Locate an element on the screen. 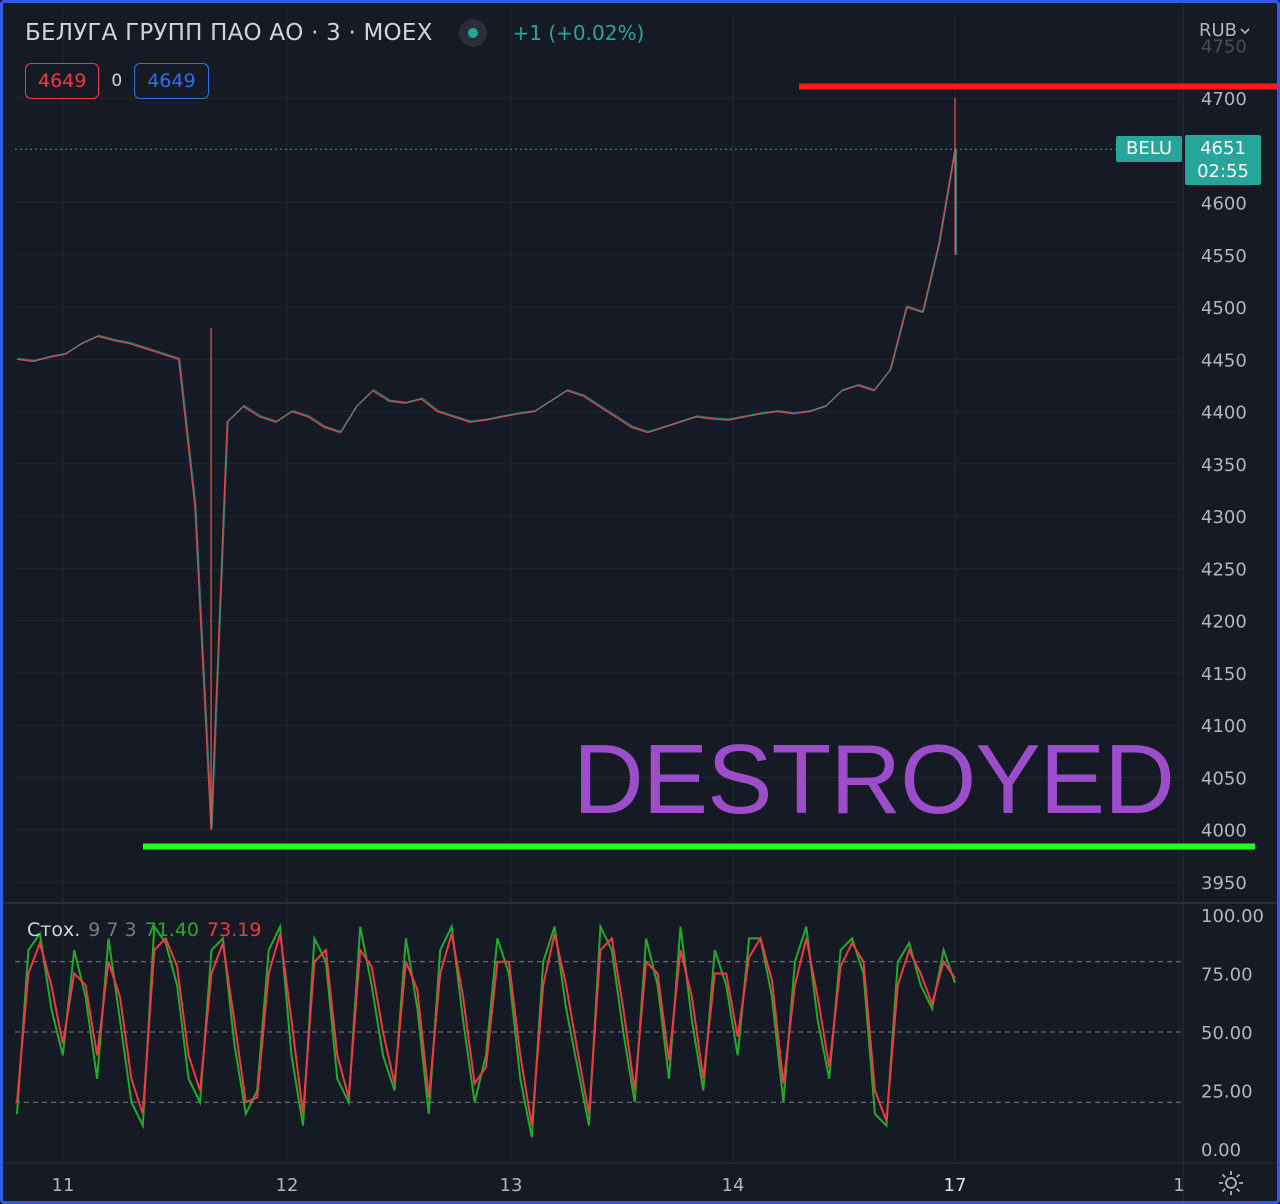 This screenshot has width=1280, height=1204. x-tick-label: 11 is located at coordinates (63, 1185).